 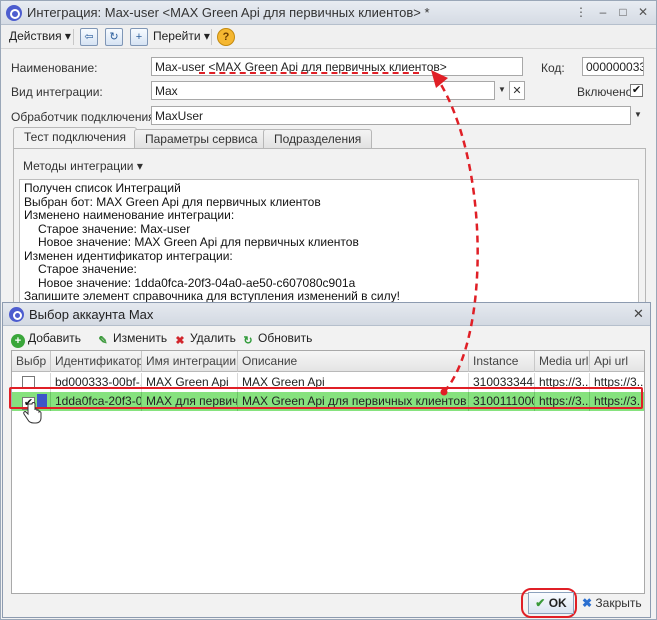 I want to click on selected-row-highlight, so click(x=326, y=398).